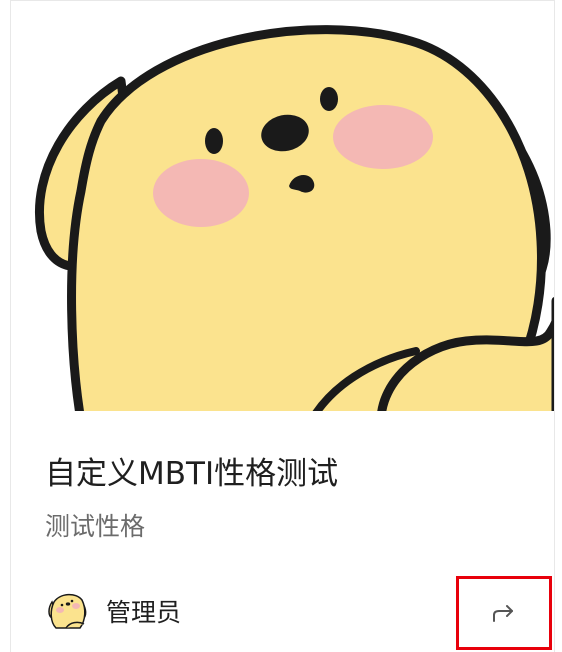 Image resolution: width=562 pixels, height=652 pixels. I want to click on share-icon, so click(503, 613).